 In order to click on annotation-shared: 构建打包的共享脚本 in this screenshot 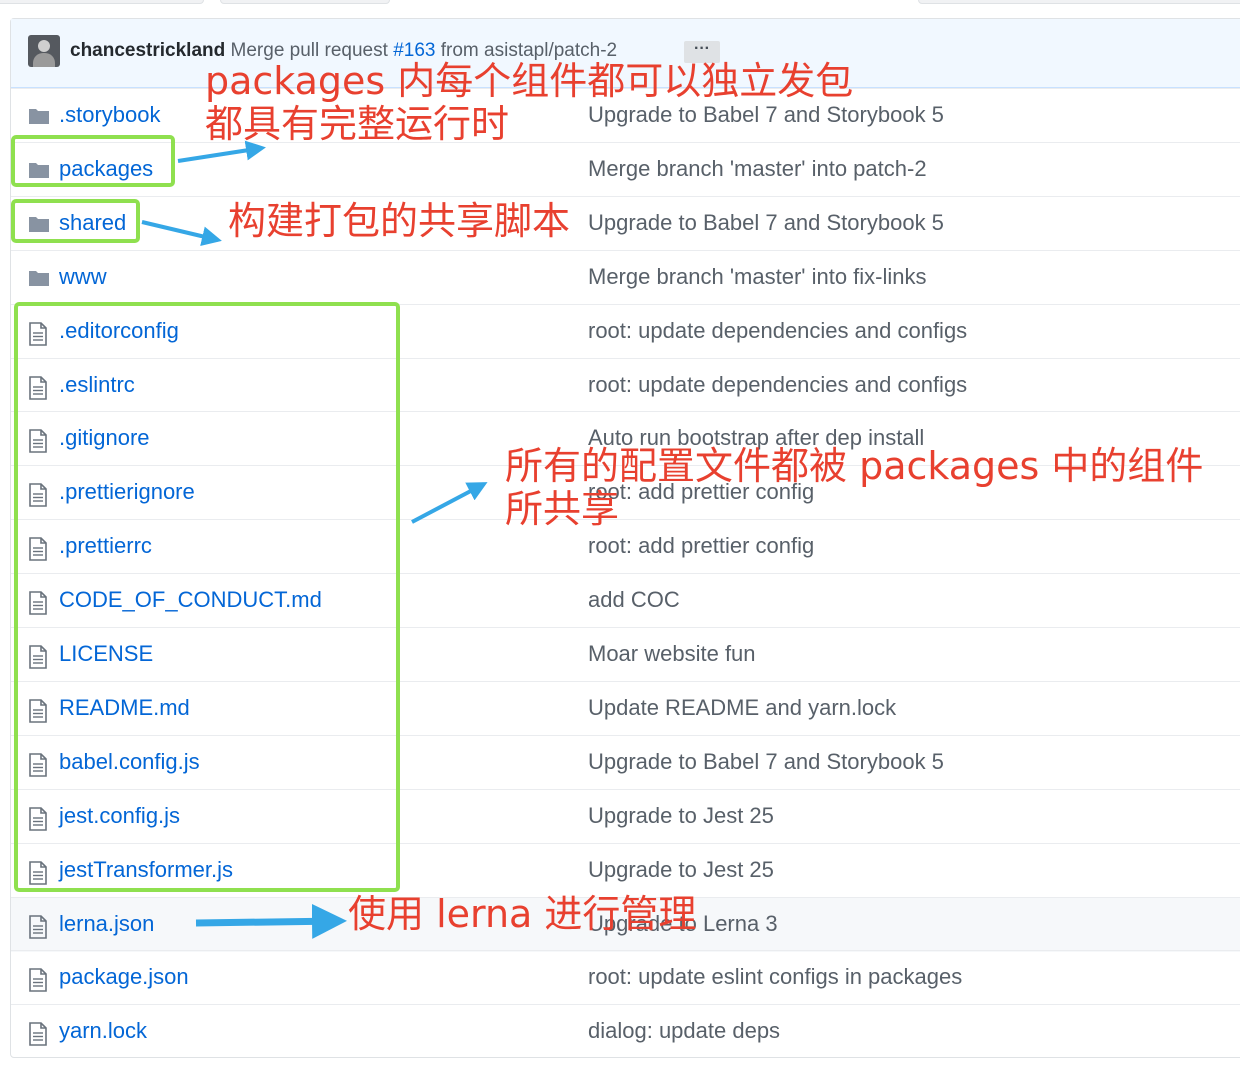, I will do `click(399, 221)`.